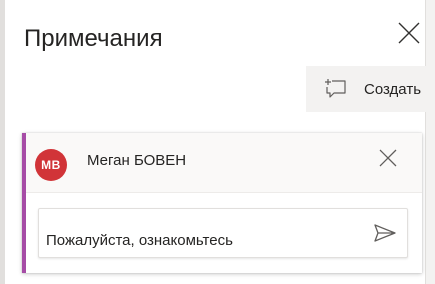  I want to click on send-icon, so click(385, 233).